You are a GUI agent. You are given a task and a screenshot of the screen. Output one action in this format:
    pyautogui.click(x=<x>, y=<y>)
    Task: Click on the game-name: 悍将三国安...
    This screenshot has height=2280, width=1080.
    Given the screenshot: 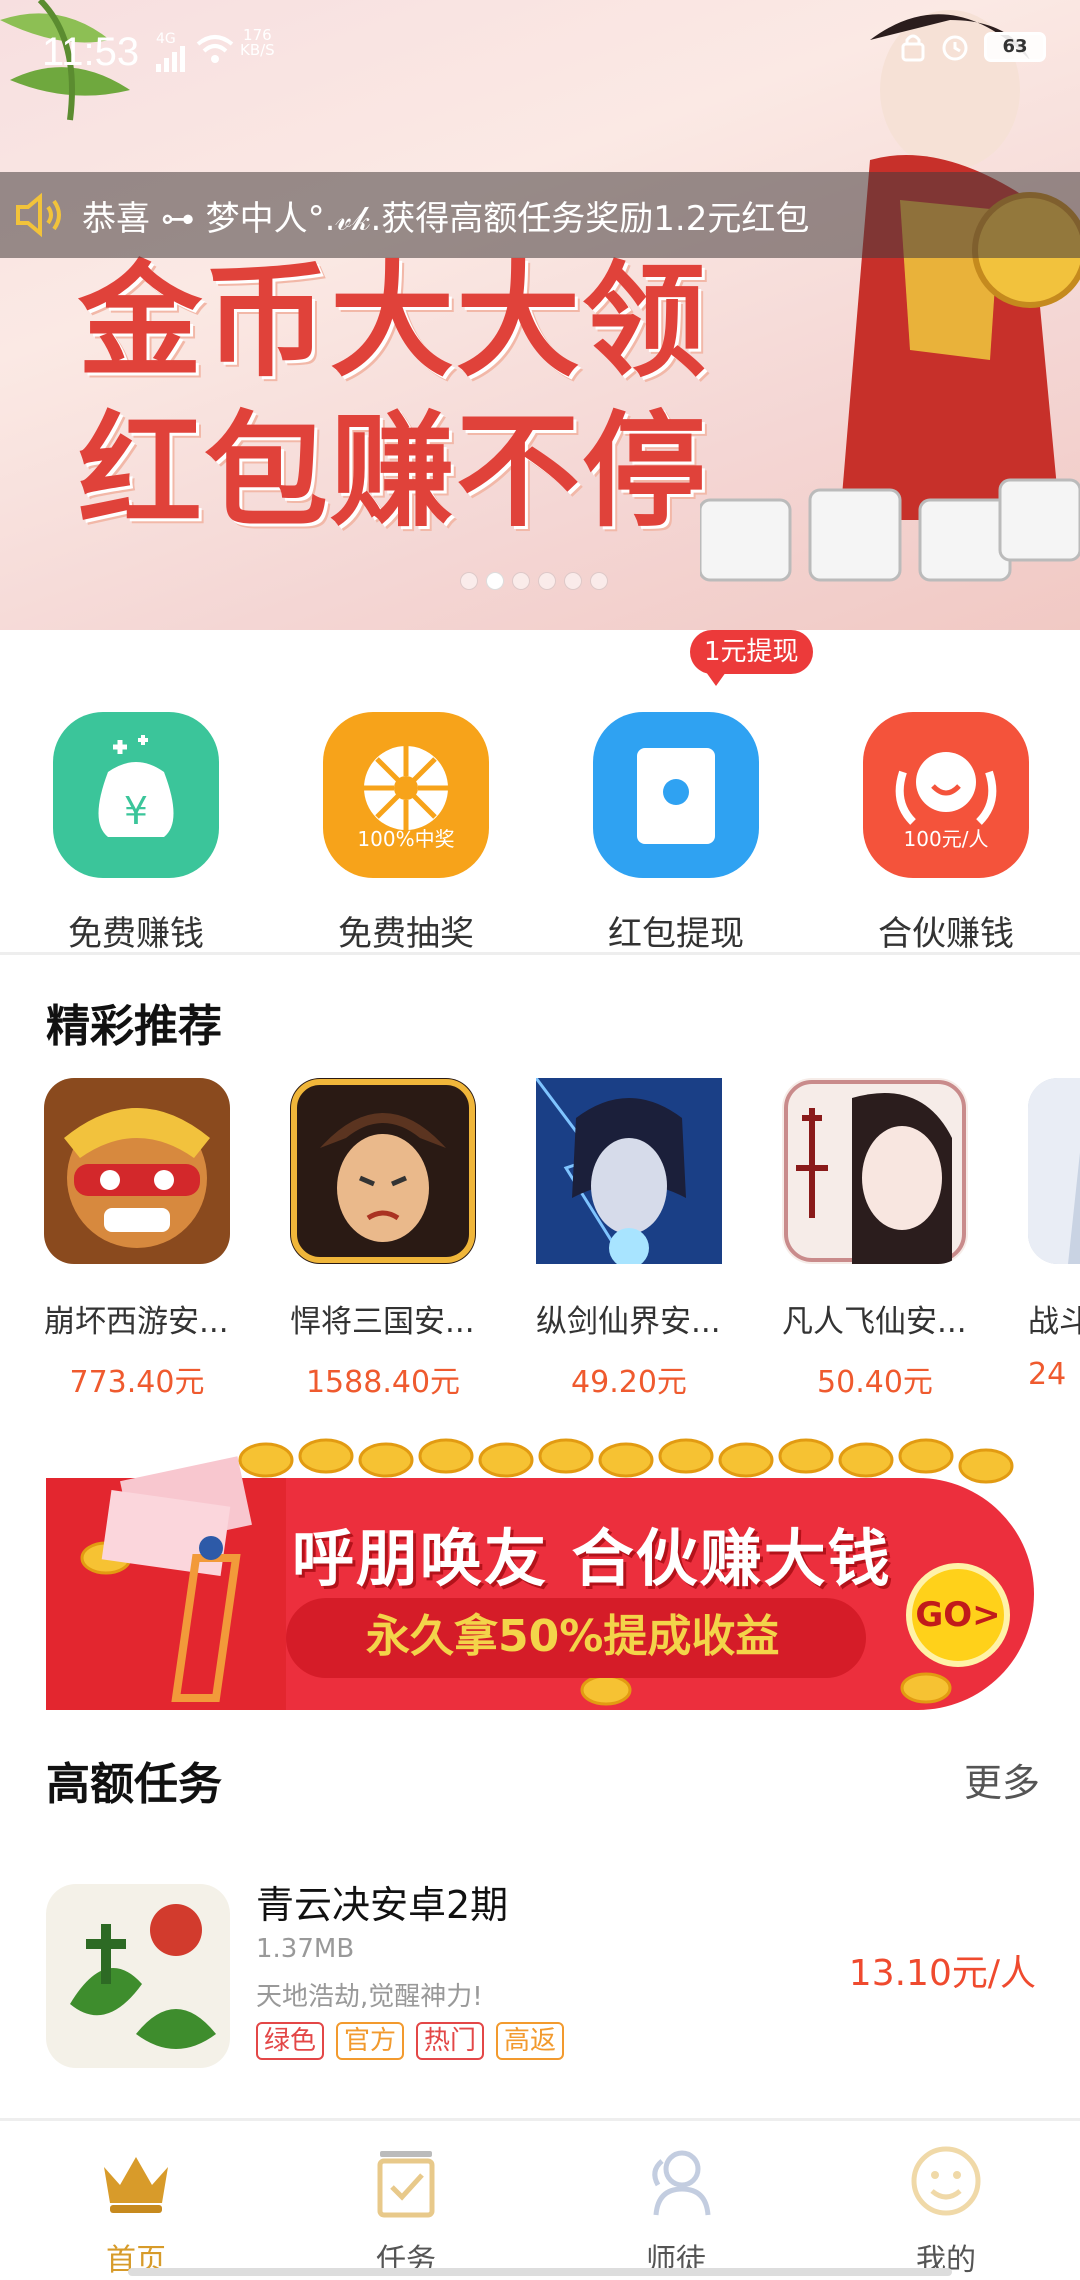 What is the action you would take?
    pyautogui.click(x=382, y=1322)
    